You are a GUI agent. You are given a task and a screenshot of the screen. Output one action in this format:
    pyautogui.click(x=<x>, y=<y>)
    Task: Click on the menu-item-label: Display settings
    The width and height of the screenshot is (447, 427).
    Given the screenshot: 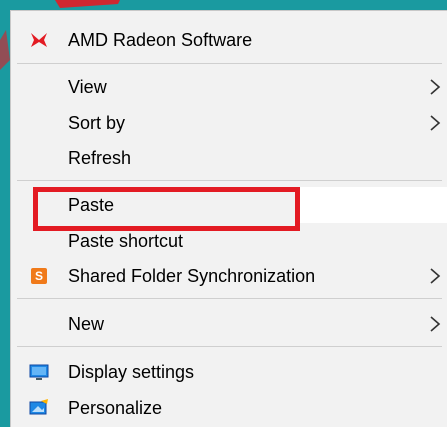 What is the action you would take?
    pyautogui.click(x=131, y=372)
    